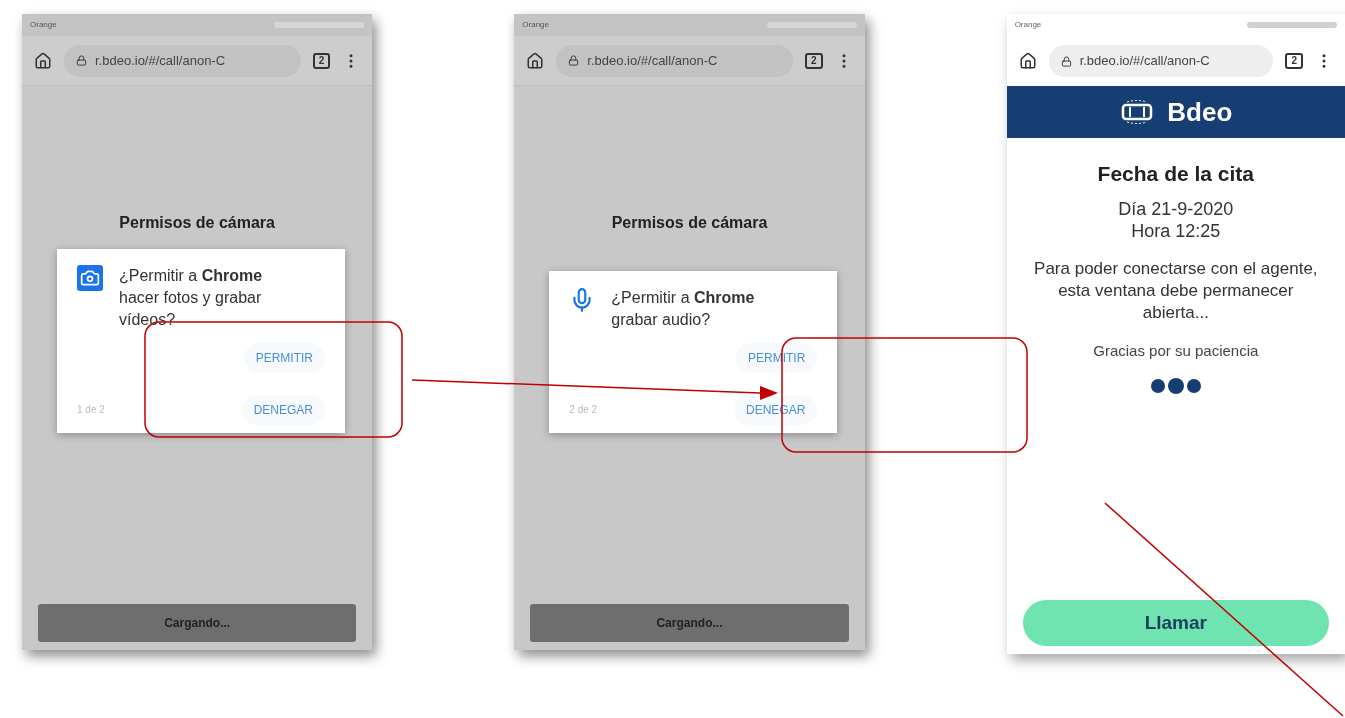 The height and width of the screenshot is (718, 1345). Describe the element at coordinates (1175, 623) in the screenshot. I see `call-button: Llamar` at that location.